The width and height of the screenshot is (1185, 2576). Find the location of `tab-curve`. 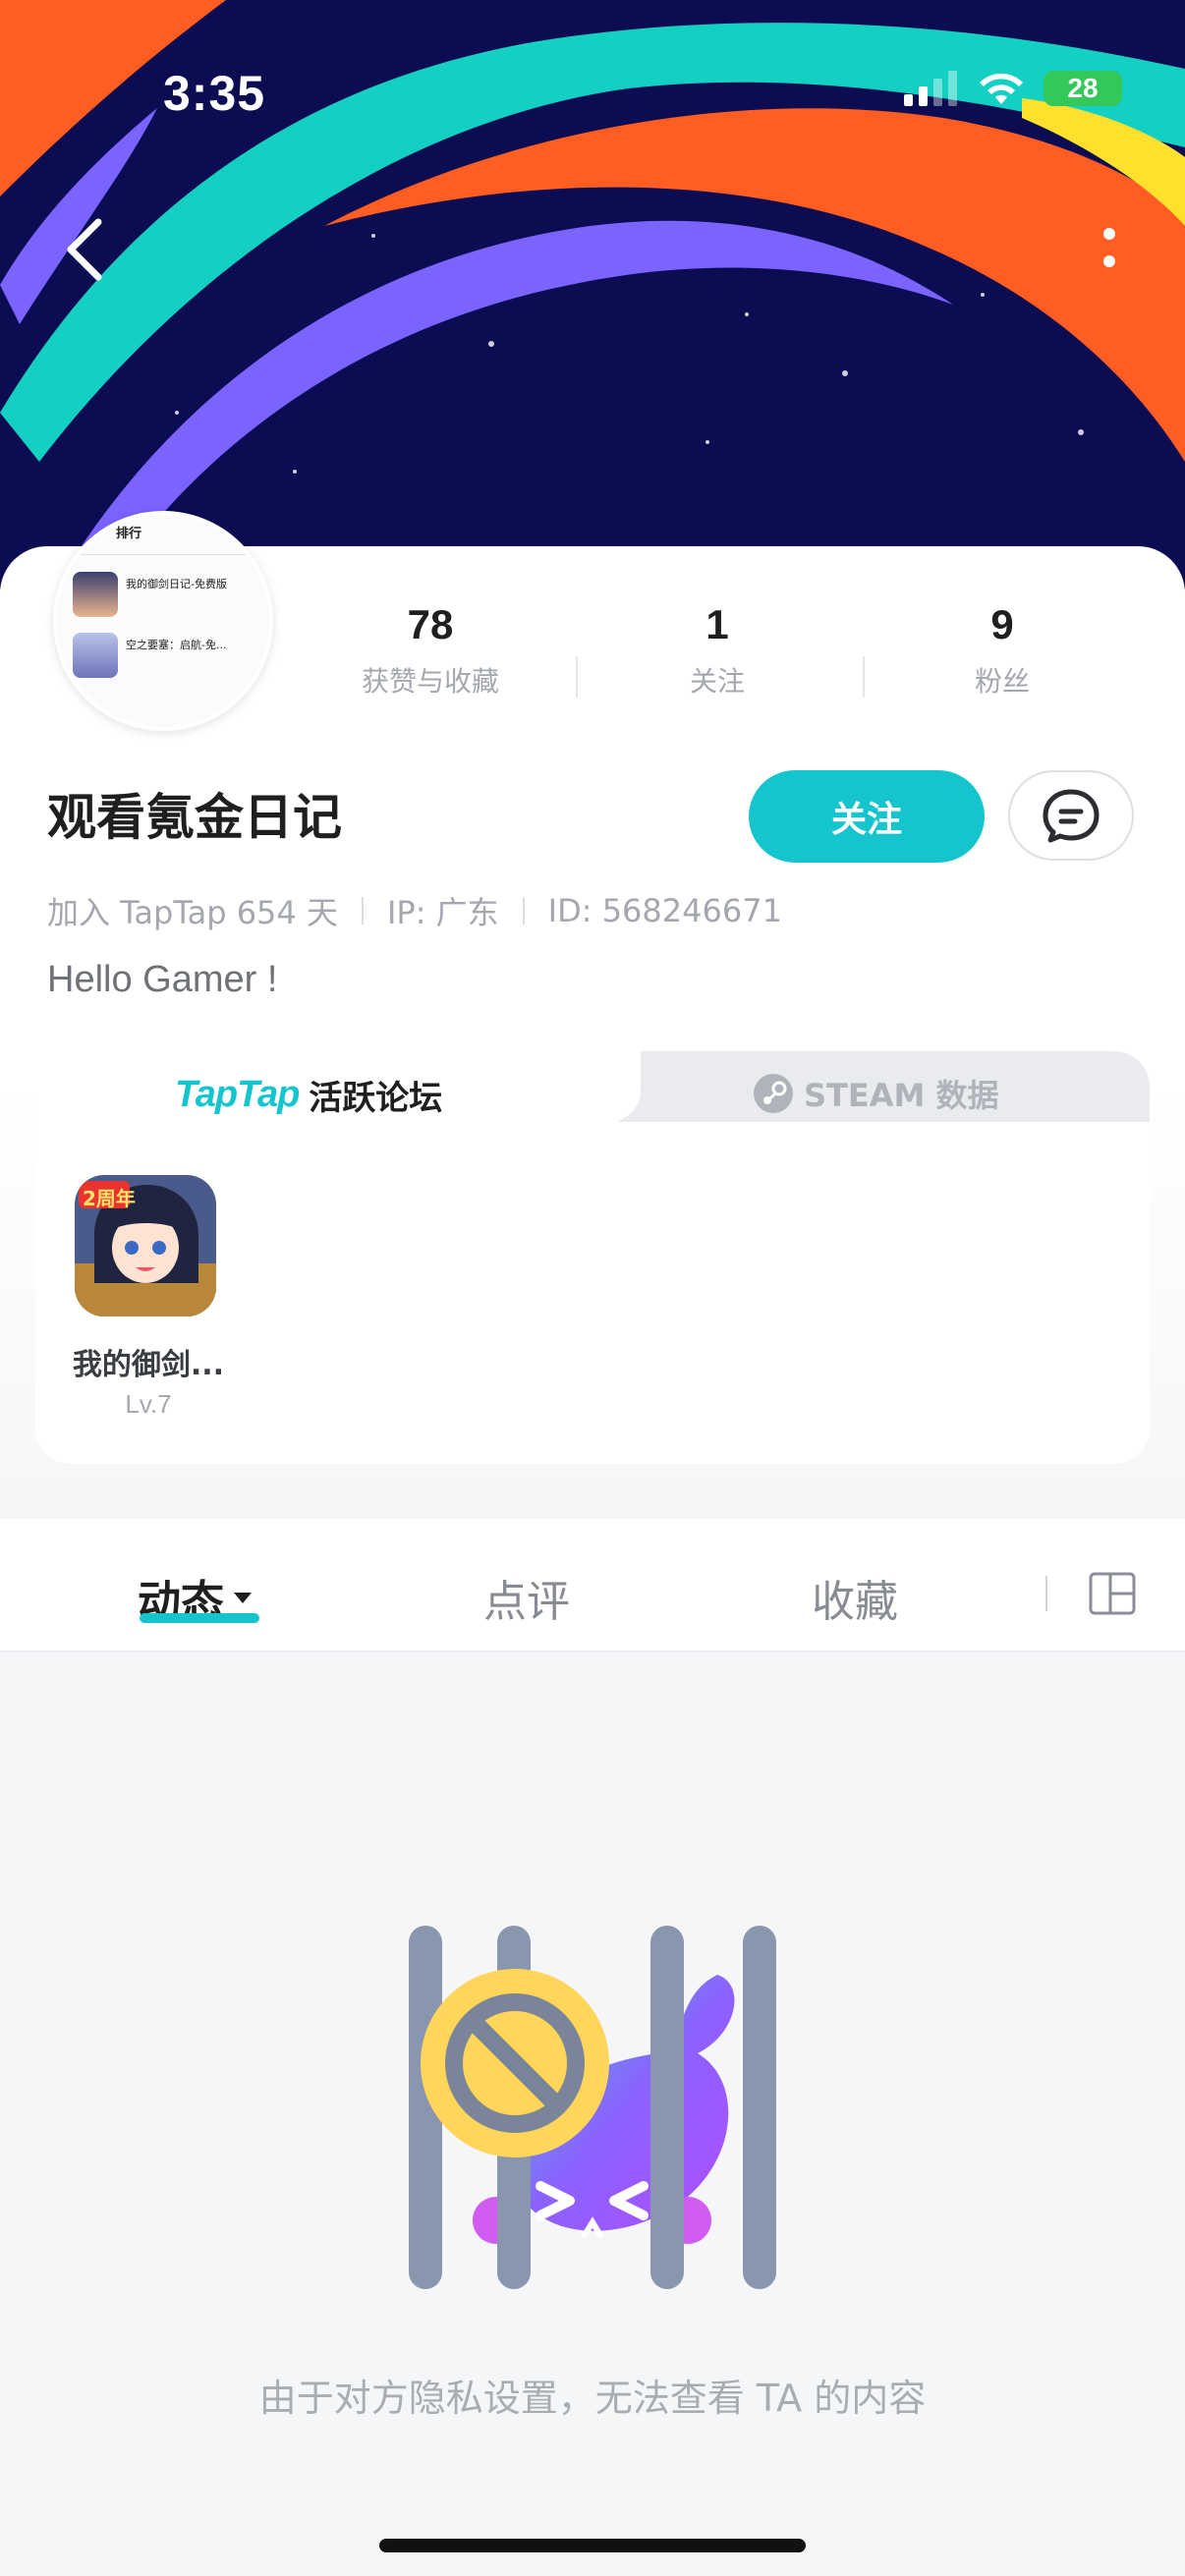

tab-curve is located at coordinates (612, 1086).